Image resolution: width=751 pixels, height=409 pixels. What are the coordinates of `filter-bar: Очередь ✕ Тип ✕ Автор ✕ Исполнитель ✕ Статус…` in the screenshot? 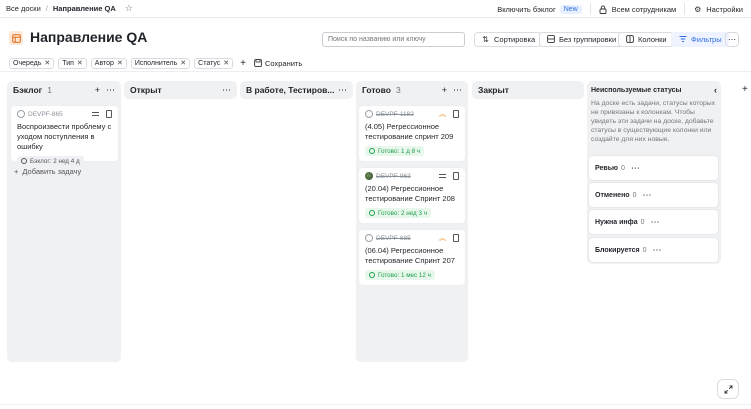 It's located at (375, 63).